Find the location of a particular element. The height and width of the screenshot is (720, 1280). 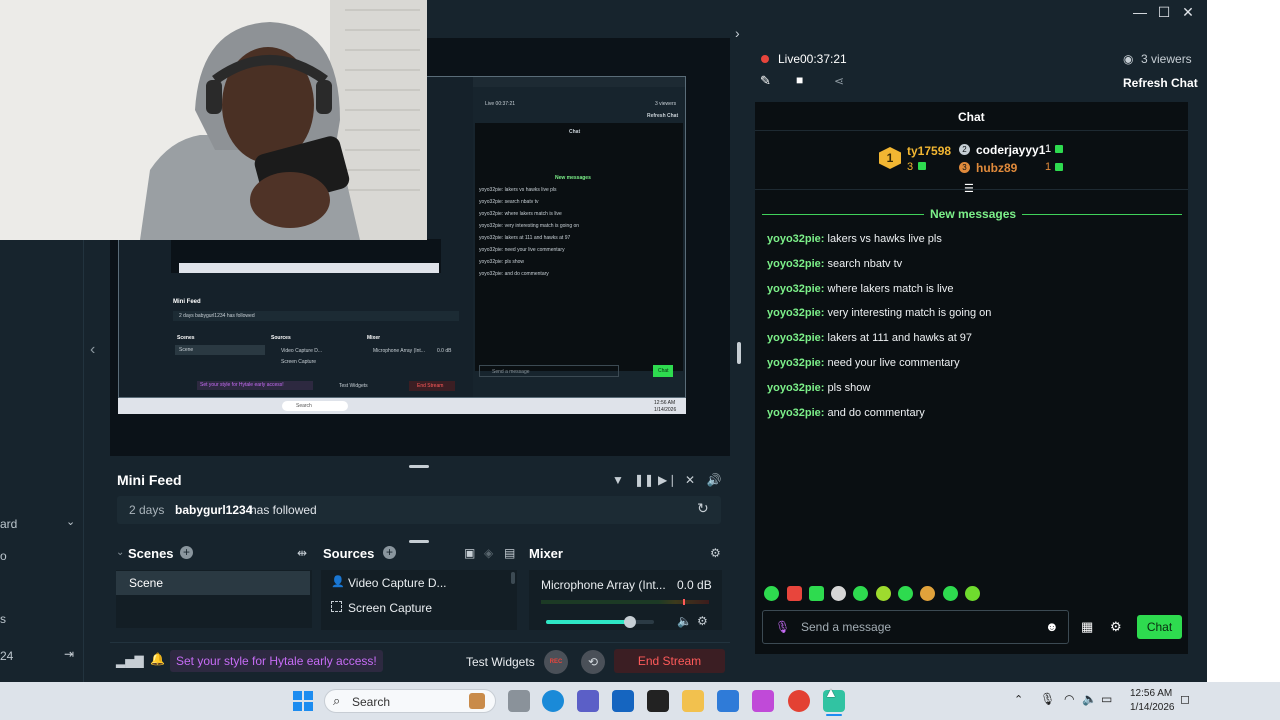

sidebar-label: 24 is located at coordinates (6, 656).